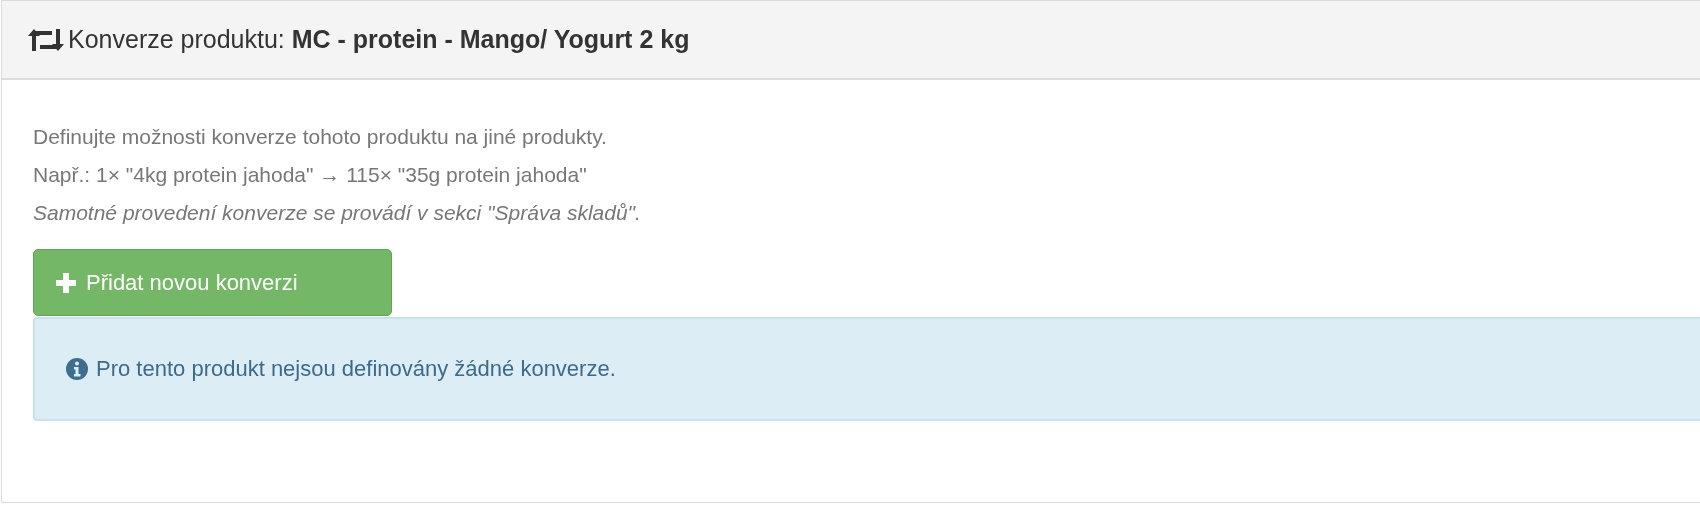 This screenshot has width=1700, height=506. What do you see at coordinates (77, 369) in the screenshot?
I see `info-icon` at bounding box center [77, 369].